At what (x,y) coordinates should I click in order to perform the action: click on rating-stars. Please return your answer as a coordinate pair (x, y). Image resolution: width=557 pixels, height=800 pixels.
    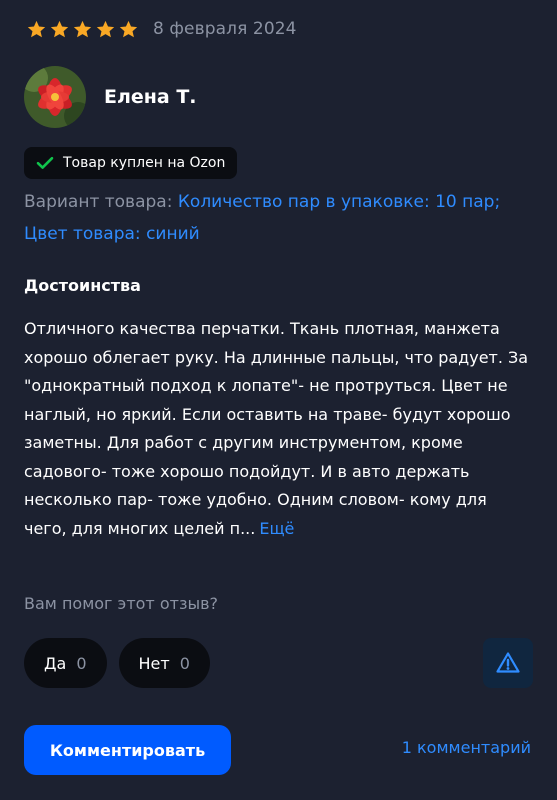
    Looking at the image, I should click on (82, 29).